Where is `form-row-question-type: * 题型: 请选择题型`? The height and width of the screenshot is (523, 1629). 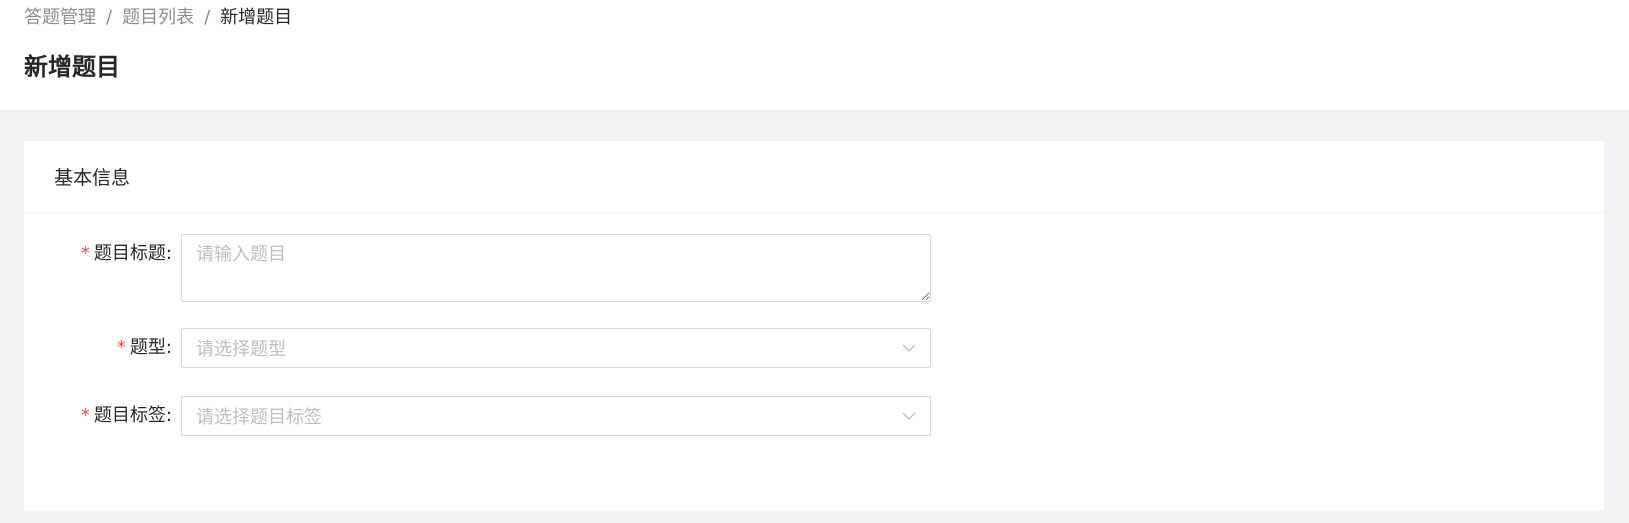 form-row-question-type: * 题型: 请选择题型 is located at coordinates (477, 348).